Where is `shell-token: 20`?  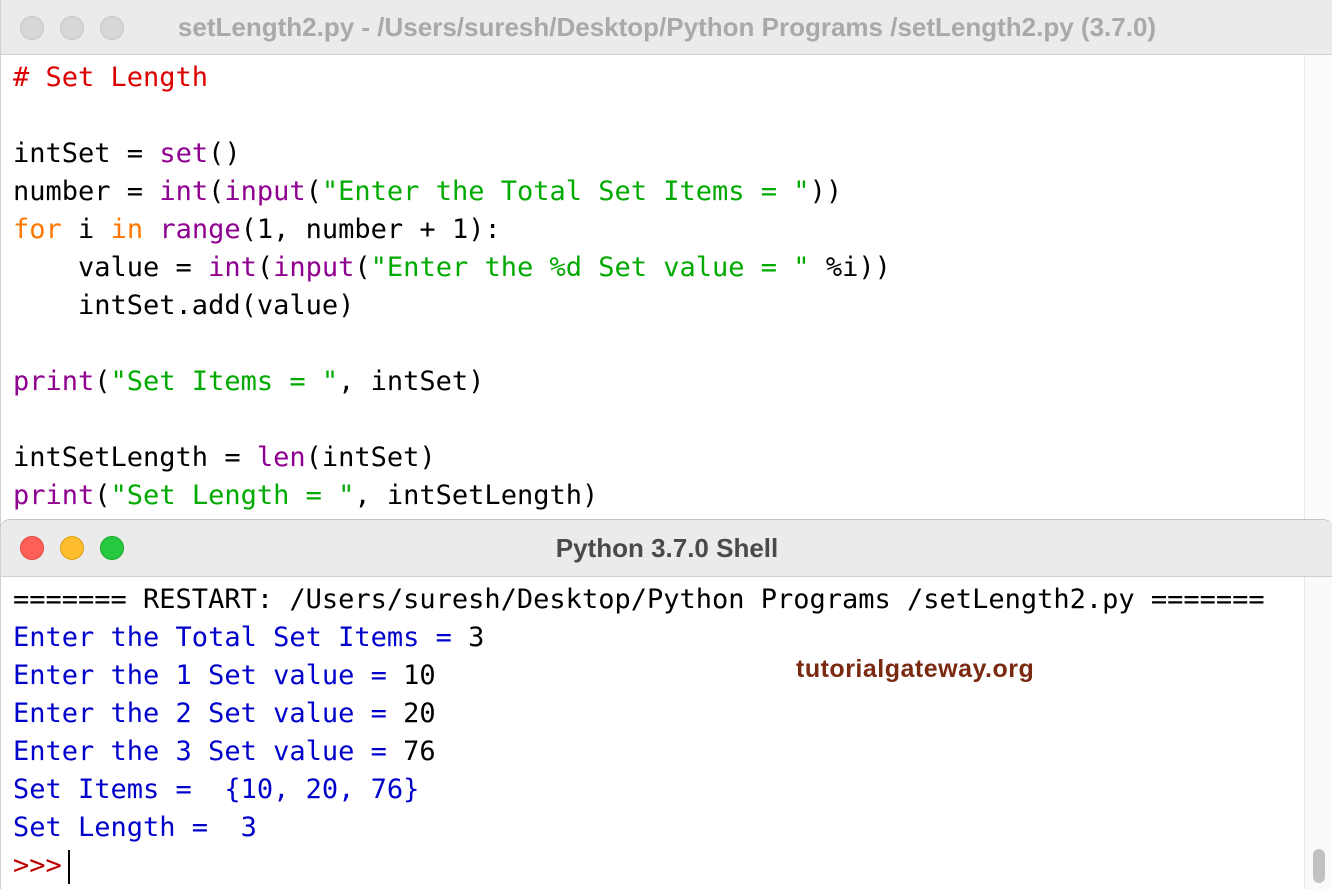
shell-token: 20 is located at coordinates (419, 713).